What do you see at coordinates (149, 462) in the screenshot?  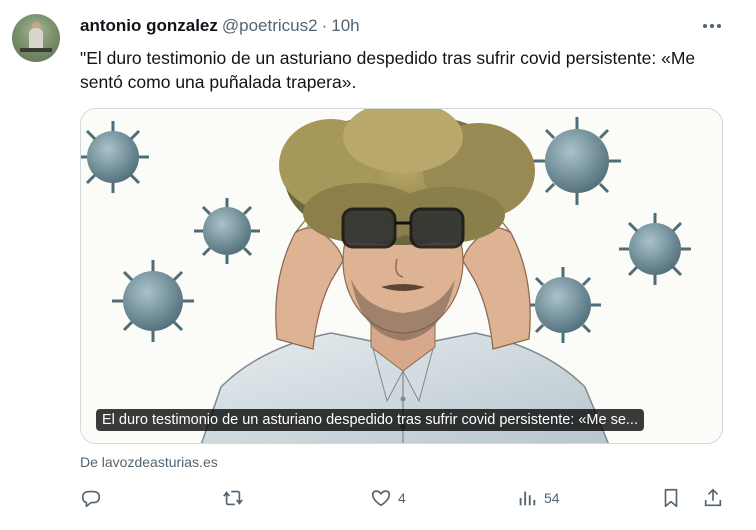 I see `card-source: De lavozdeasturias.es` at bounding box center [149, 462].